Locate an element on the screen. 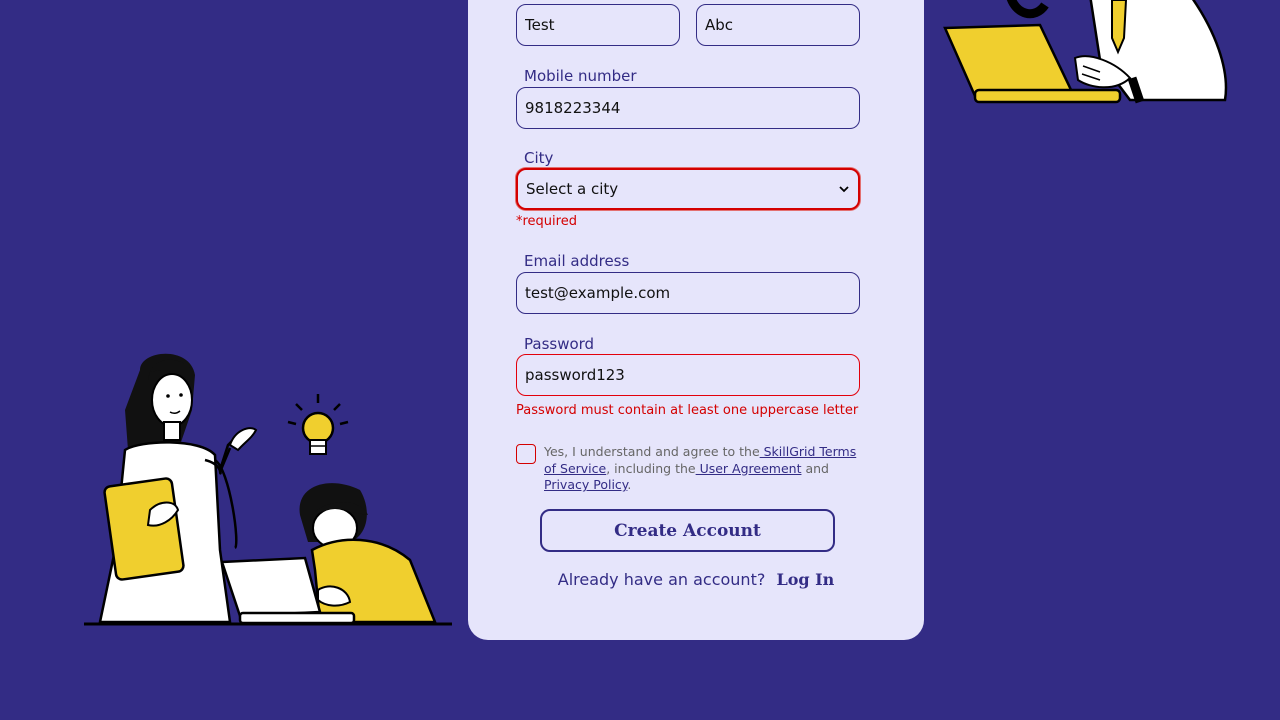  privacy-policy-link: Privacy Policy is located at coordinates (585, 484).